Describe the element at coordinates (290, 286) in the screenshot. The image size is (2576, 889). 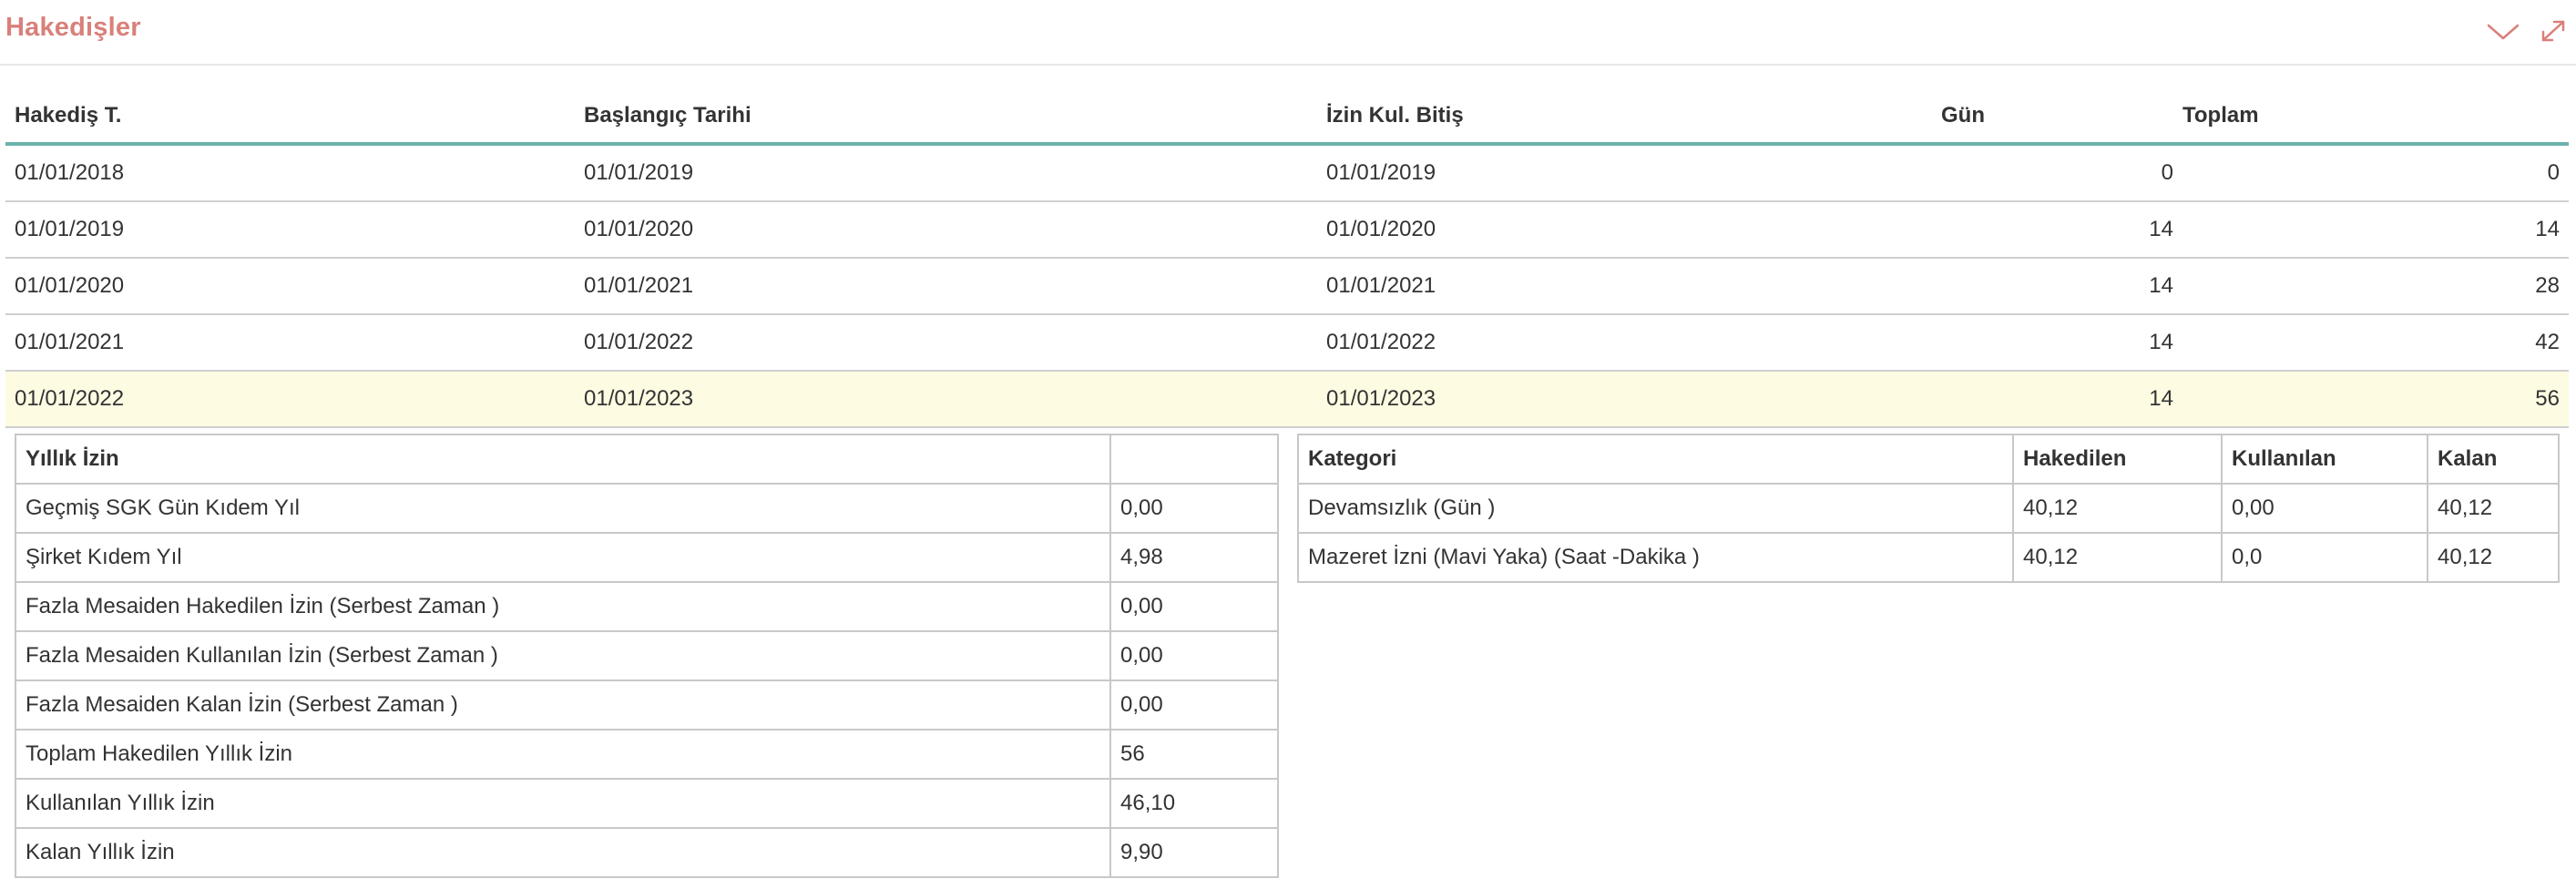
I see `cell-hakedis-t: 01/01/2020` at that location.